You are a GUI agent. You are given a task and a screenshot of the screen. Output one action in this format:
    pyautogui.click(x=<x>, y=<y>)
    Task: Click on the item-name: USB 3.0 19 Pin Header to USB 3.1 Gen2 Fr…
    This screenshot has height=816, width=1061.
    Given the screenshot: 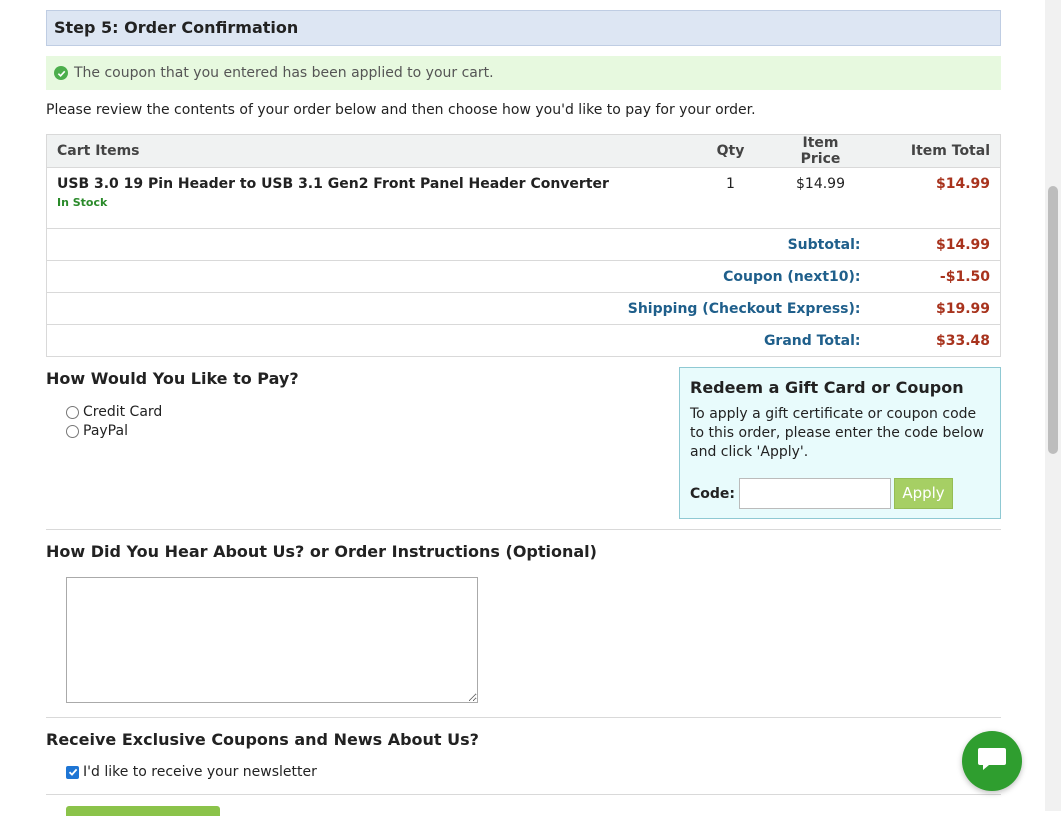 What is the action you would take?
    pyautogui.click(x=333, y=184)
    